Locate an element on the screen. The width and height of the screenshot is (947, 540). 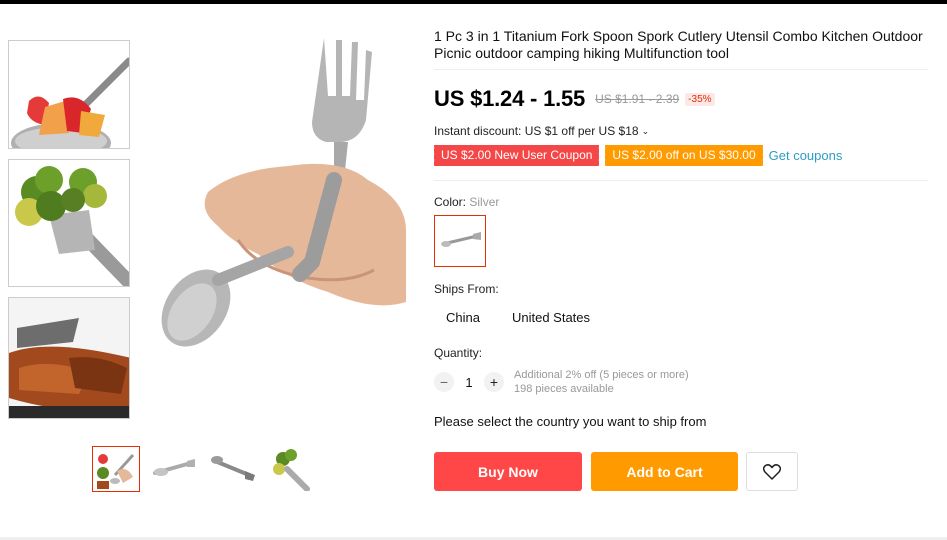
store-coupon: US $2.00 off on US $30.00 is located at coordinates (684, 155).